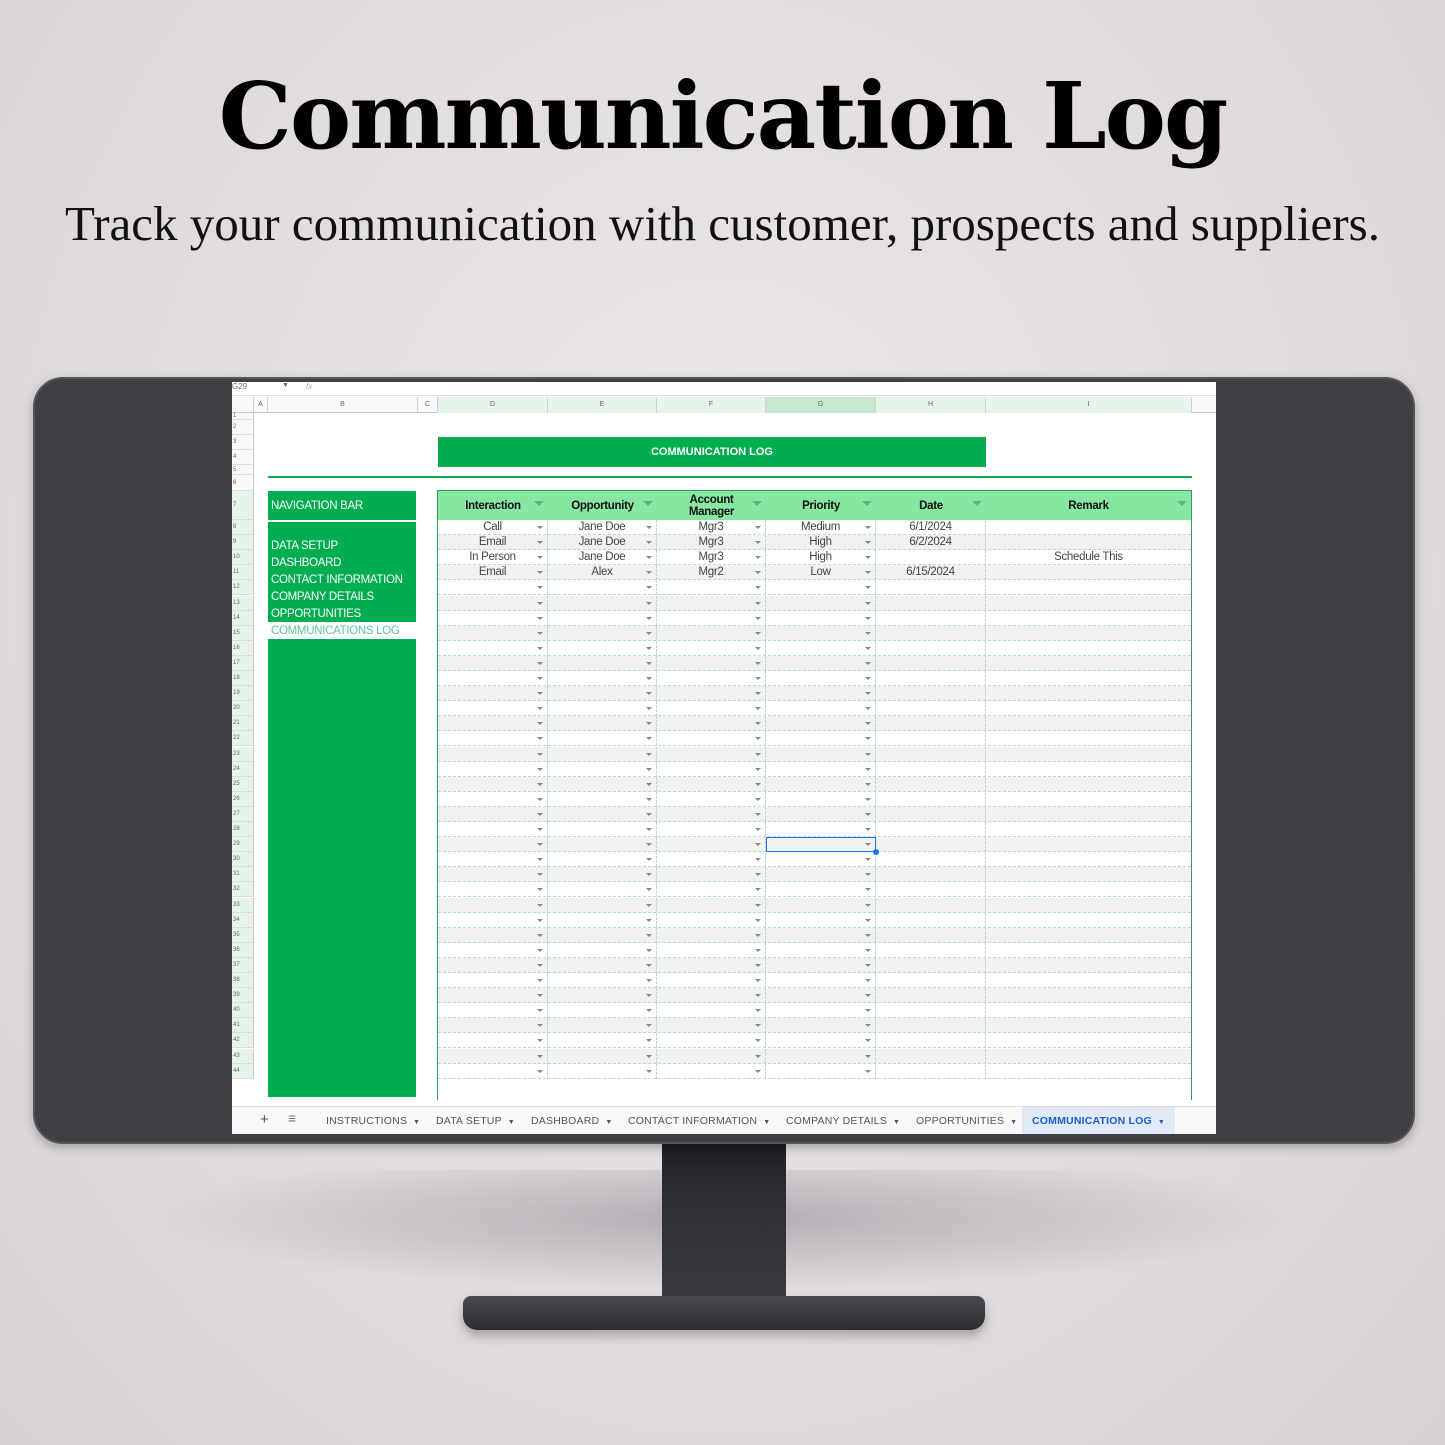 The width and height of the screenshot is (1445, 1445). I want to click on row-header-22: 22, so click(243, 739).